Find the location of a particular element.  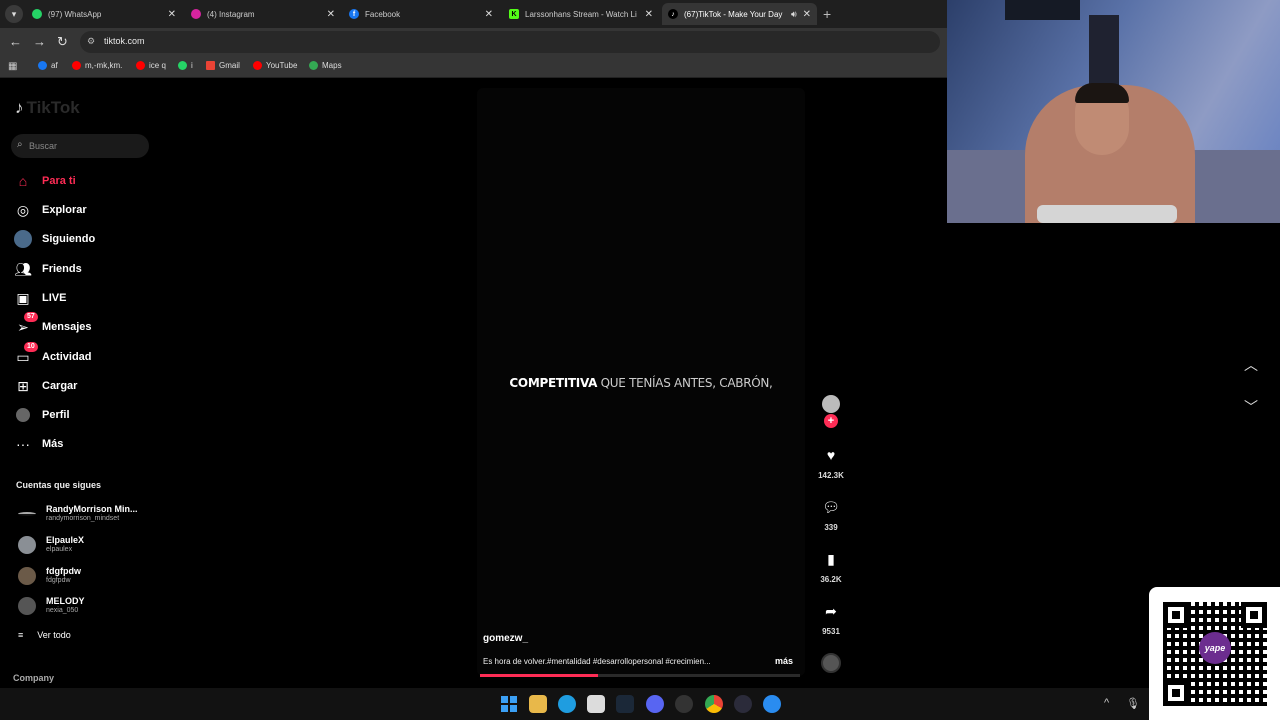

nav-perfil: Perfil is located at coordinates (84, 415).